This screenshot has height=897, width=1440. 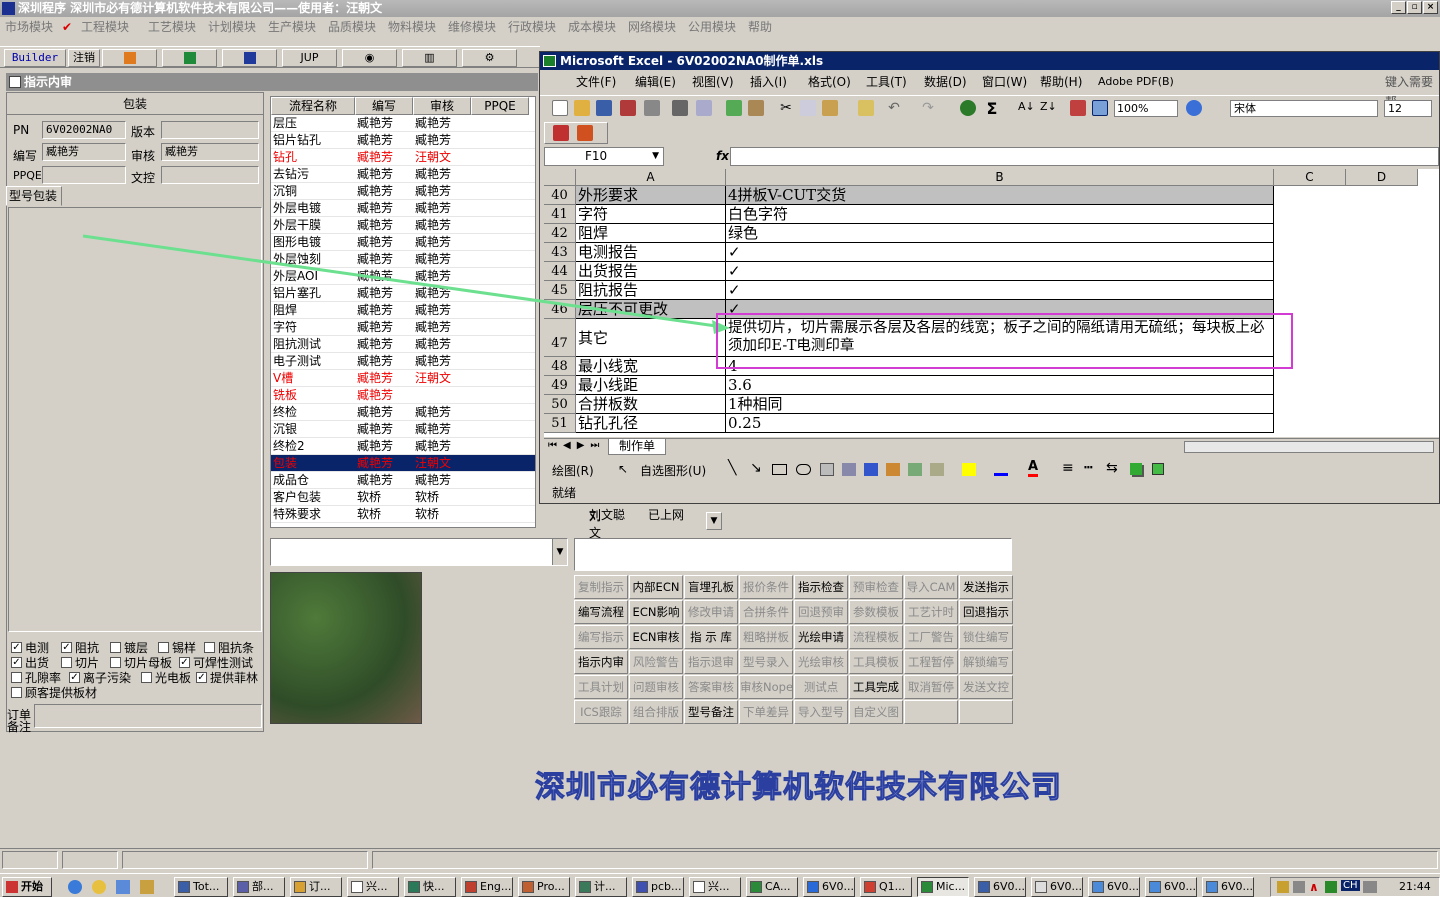 What do you see at coordinates (84, 175) in the screenshot?
I see `ppqe-field` at bounding box center [84, 175].